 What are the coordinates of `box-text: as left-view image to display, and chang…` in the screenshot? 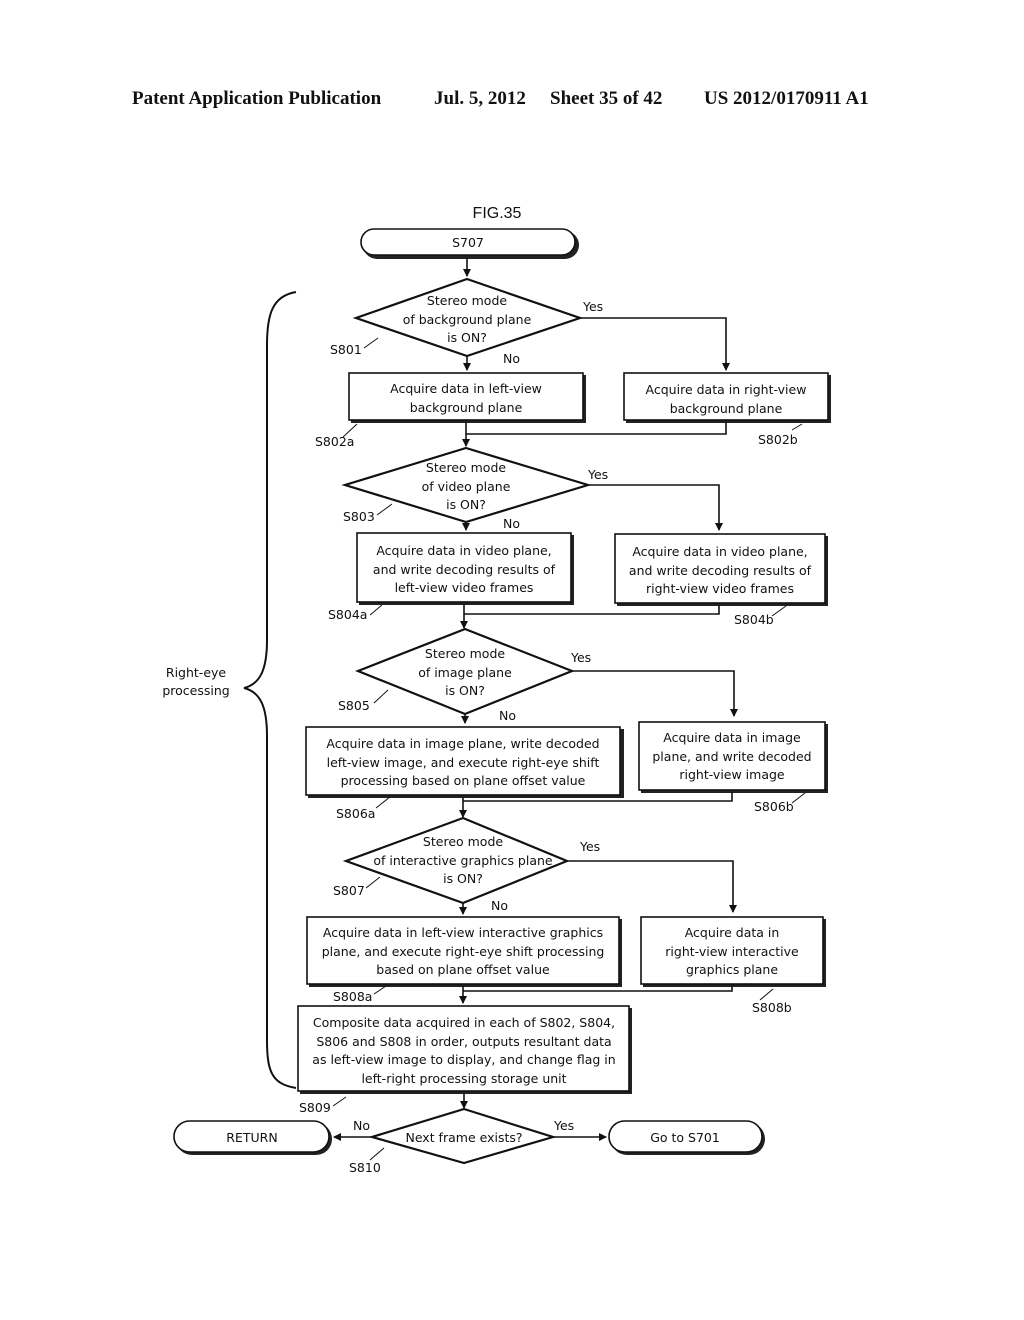 It's located at (463, 1059).